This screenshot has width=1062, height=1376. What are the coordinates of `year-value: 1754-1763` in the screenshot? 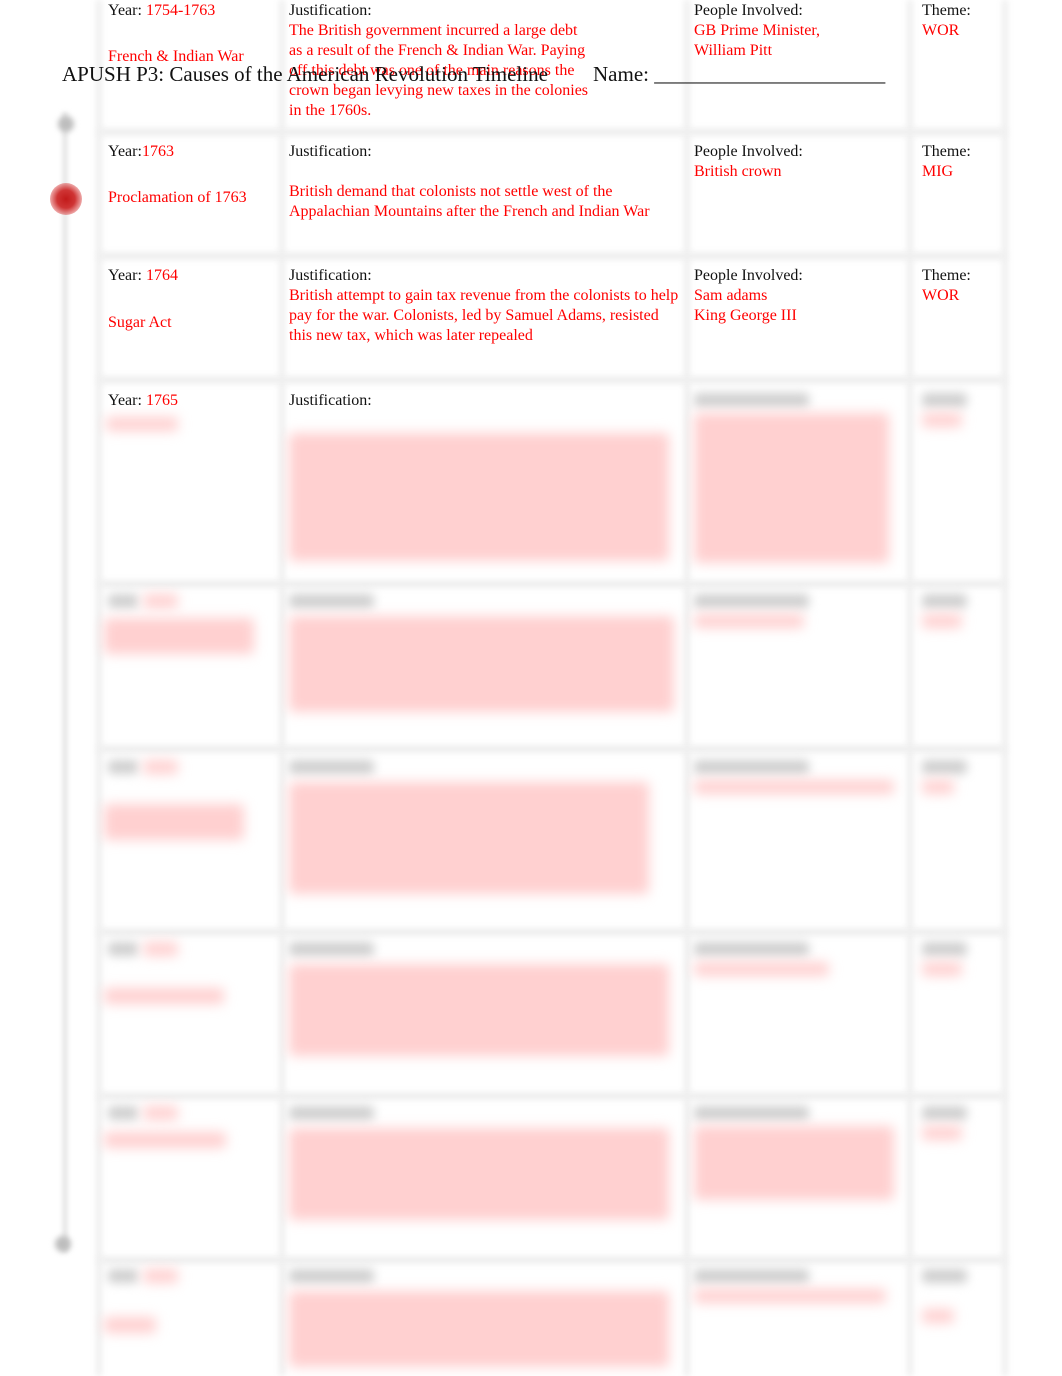 It's located at (180, 10).